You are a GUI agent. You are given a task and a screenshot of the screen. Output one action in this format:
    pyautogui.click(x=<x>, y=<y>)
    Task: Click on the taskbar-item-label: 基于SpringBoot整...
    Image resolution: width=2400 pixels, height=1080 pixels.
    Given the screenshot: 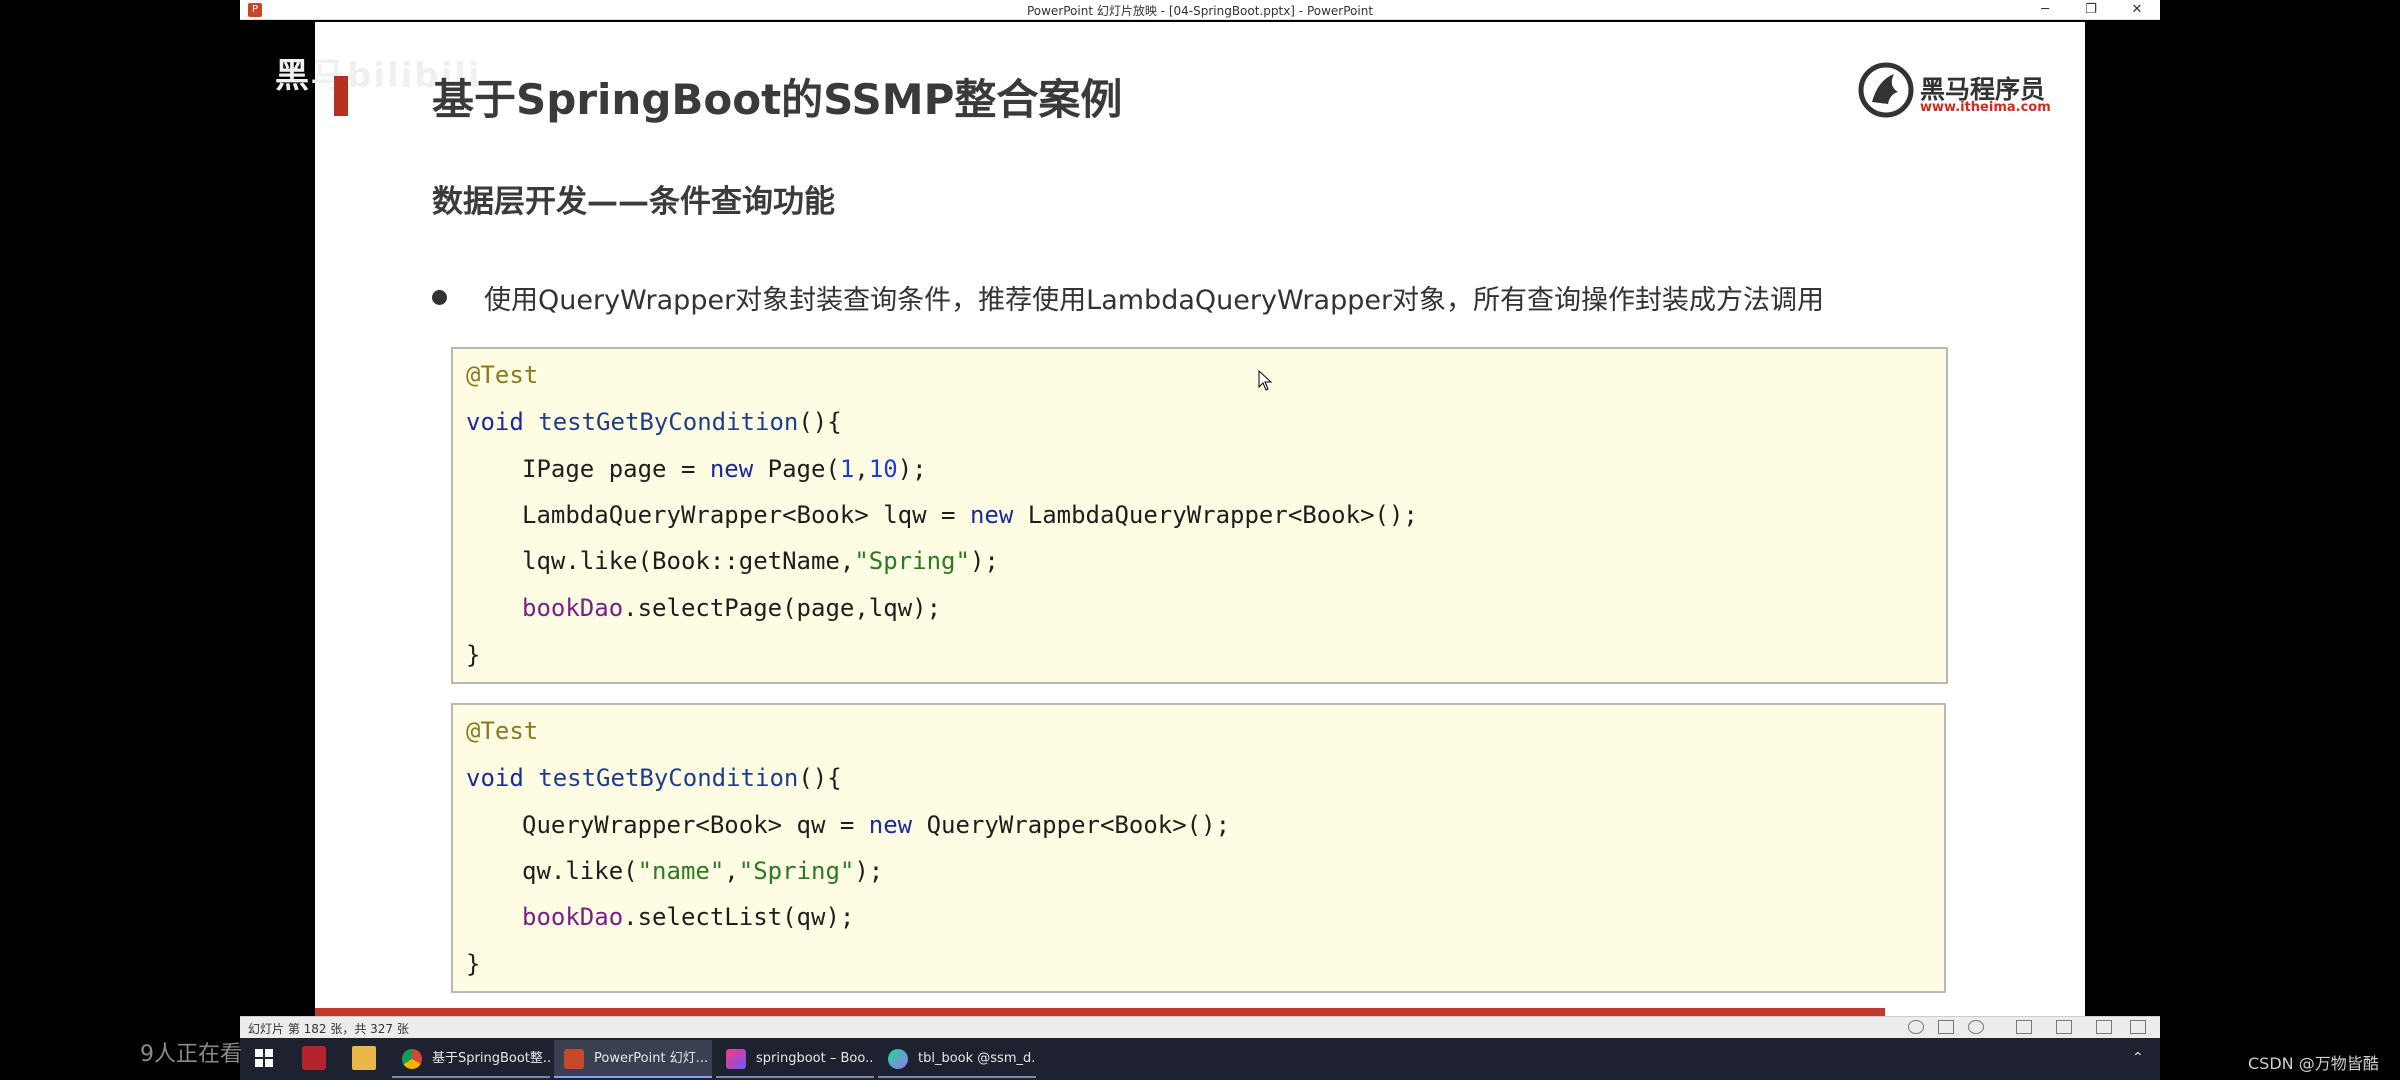 What is the action you would take?
    pyautogui.click(x=491, y=1058)
    